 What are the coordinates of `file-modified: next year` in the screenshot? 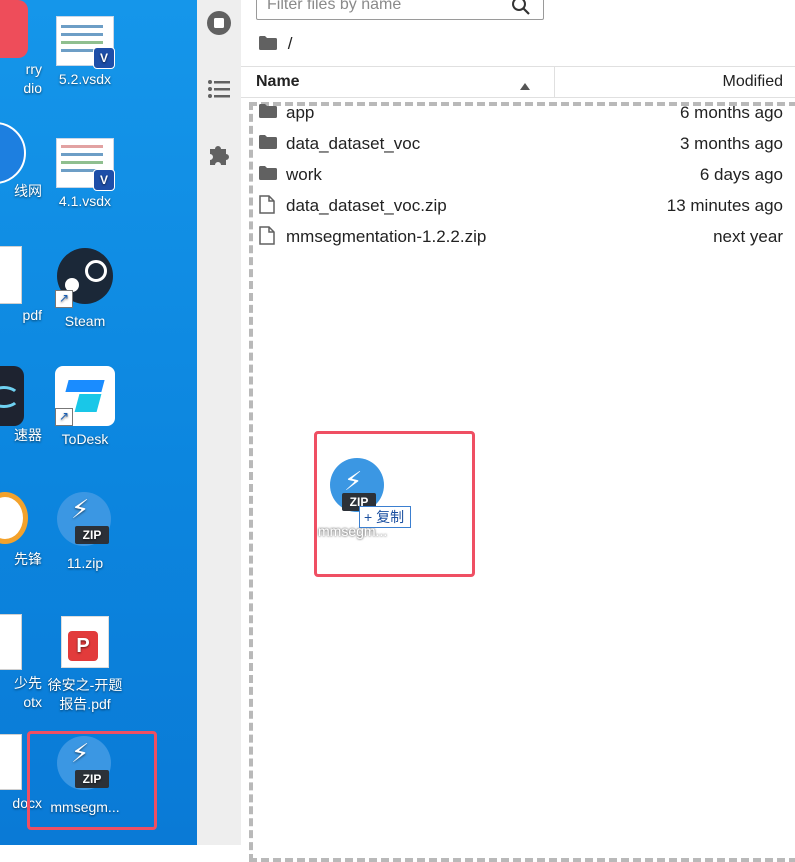 It's located at (748, 236).